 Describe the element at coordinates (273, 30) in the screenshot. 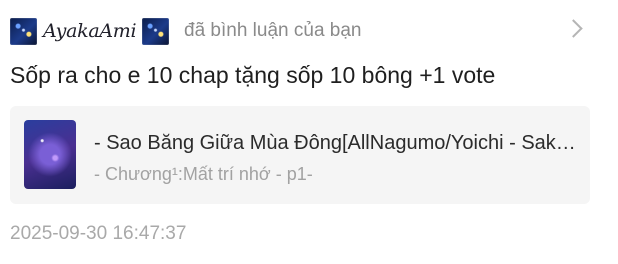

I see `action-text: đã bình luận của bạn` at that location.